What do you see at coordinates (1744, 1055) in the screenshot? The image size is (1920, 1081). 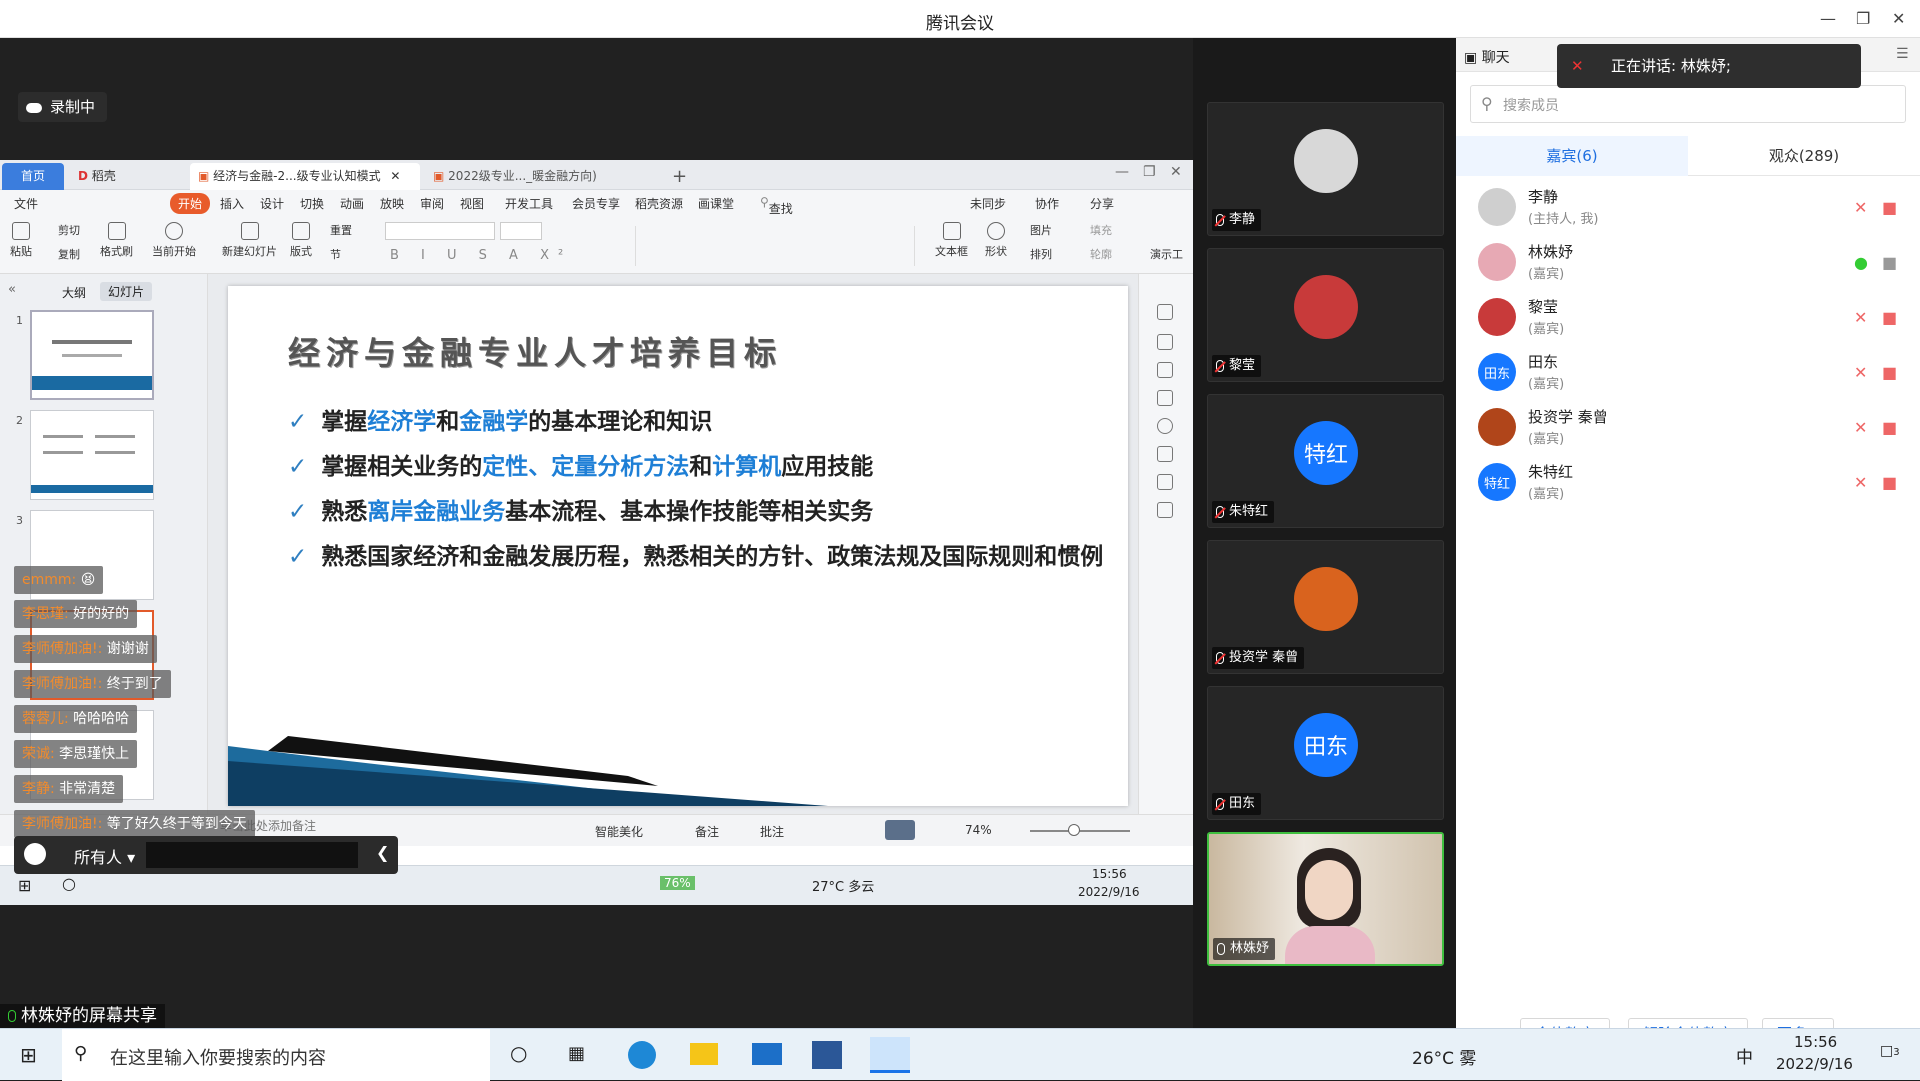 I see `ime-indicator: 中` at bounding box center [1744, 1055].